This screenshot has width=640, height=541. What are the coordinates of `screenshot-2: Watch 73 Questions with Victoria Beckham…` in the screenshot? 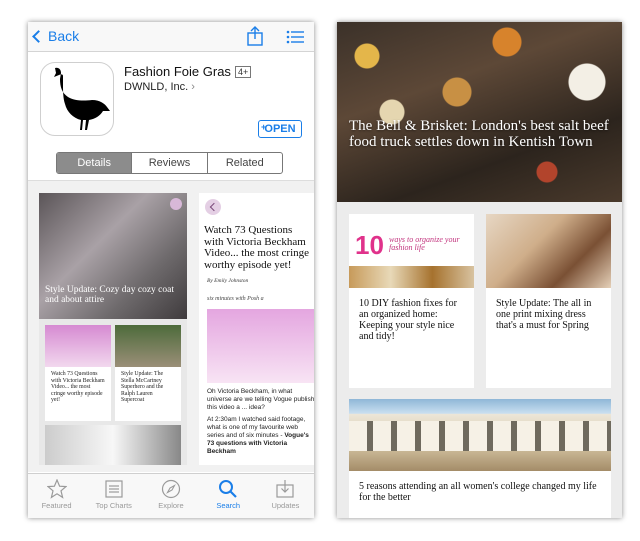 It's located at (256, 329).